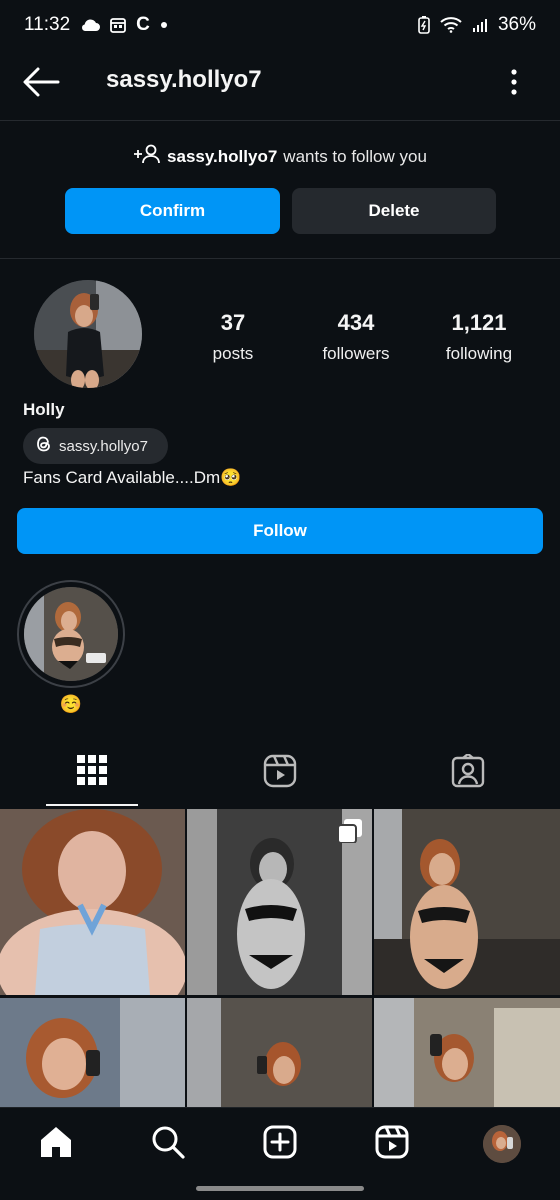 The image size is (560, 1200). Describe the element at coordinates (280, 83) in the screenshot. I see `profile-header: sassy.hollyo7` at that location.